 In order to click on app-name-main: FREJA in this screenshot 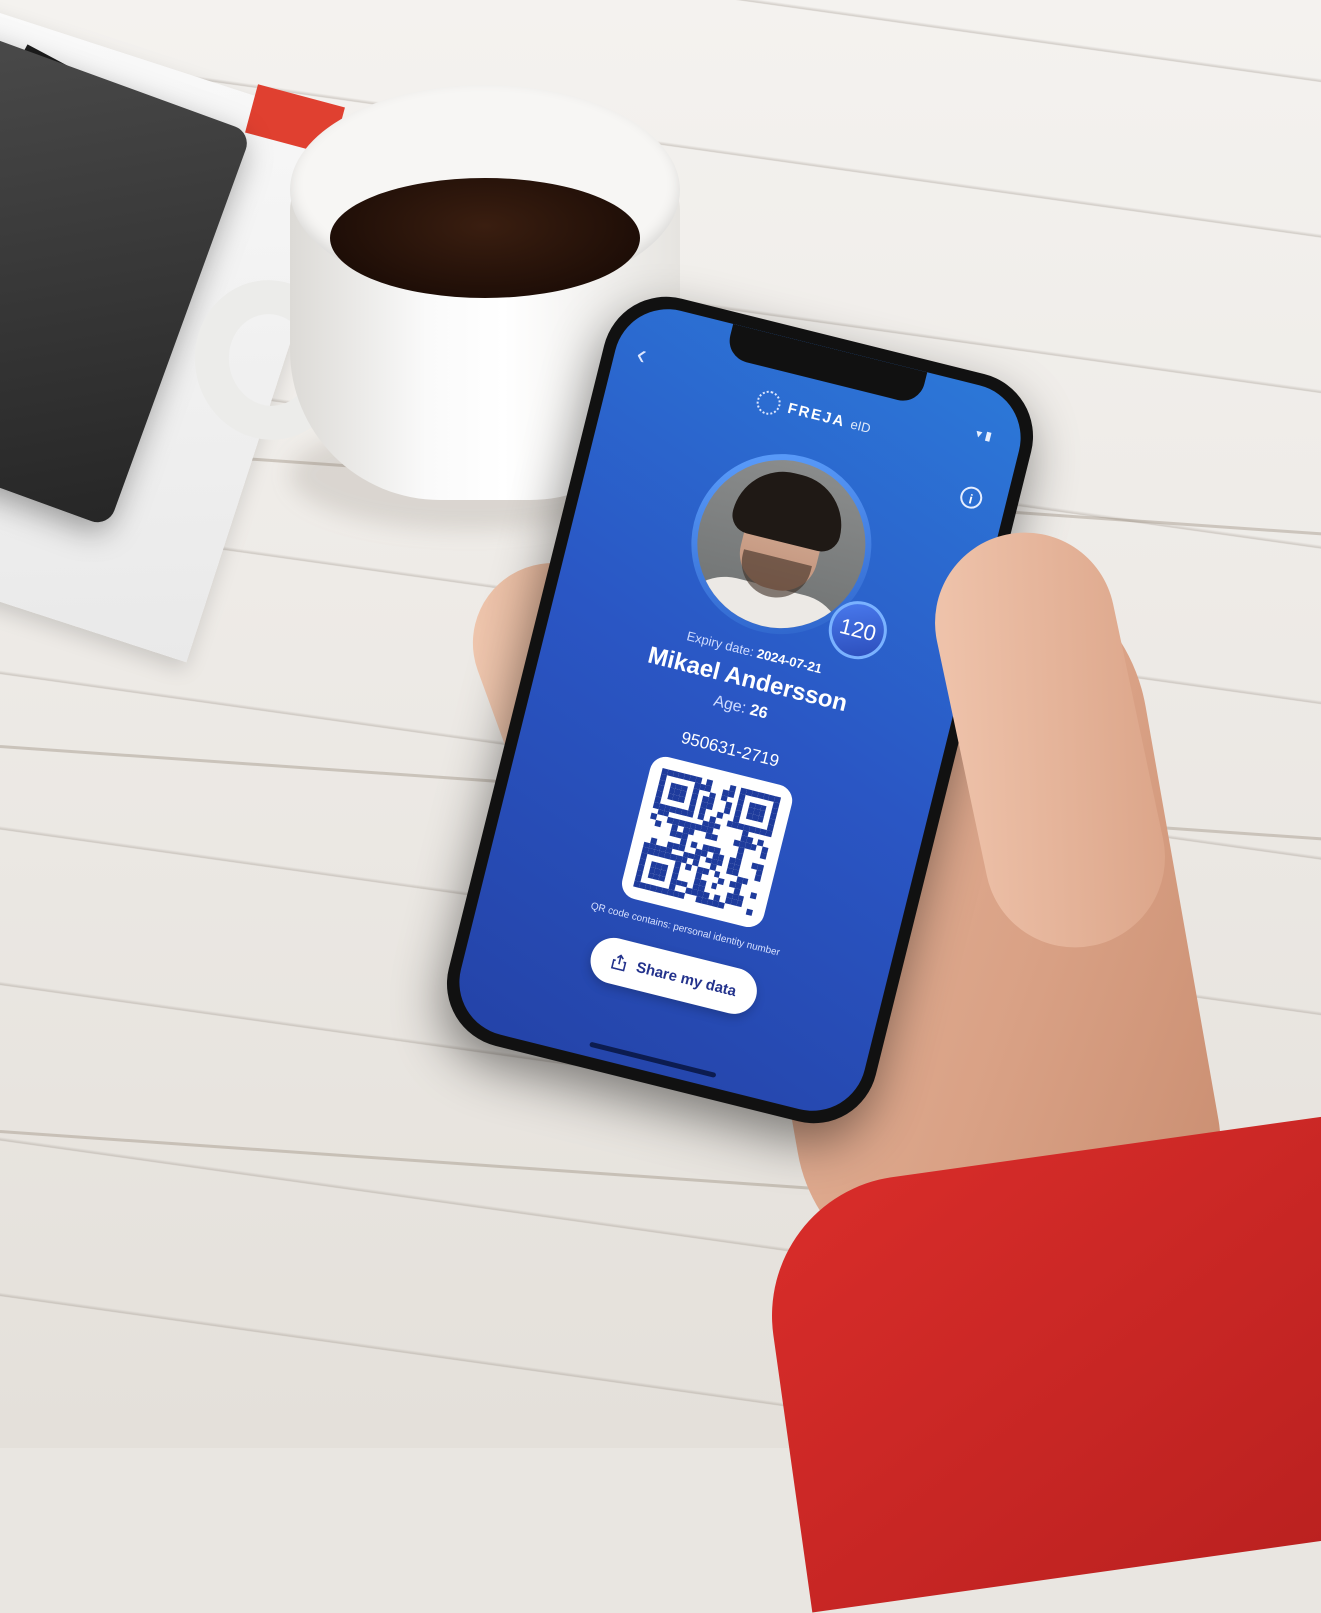, I will do `click(816, 415)`.